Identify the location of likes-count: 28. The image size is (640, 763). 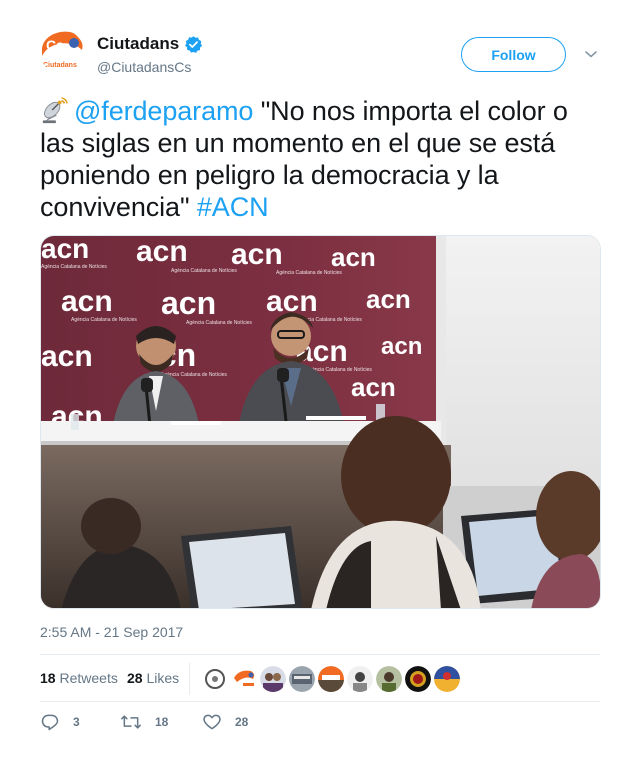
(135, 678).